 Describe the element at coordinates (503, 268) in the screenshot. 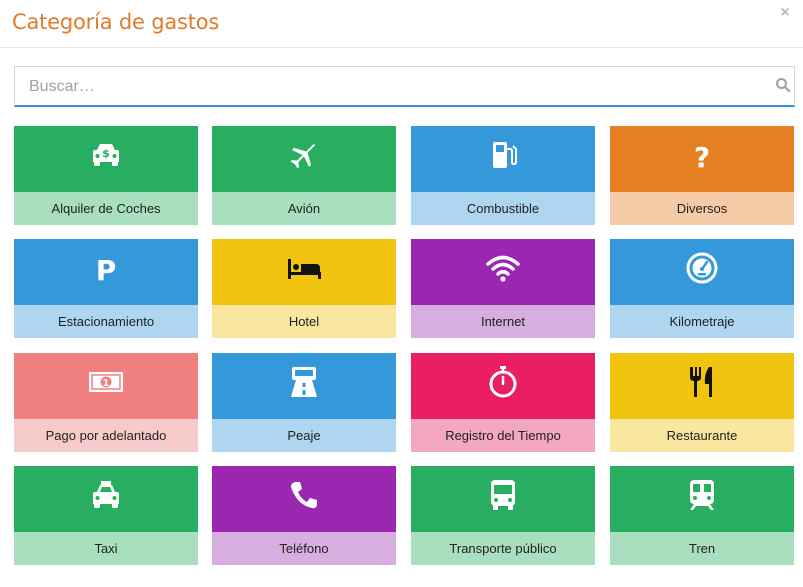

I see `wifi-icon` at that location.